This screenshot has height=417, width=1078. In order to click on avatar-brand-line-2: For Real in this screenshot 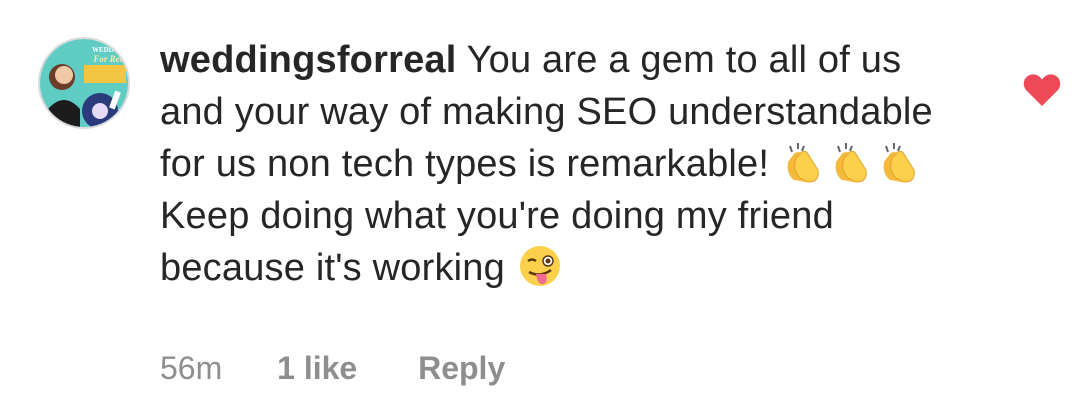, I will do `click(110, 59)`.